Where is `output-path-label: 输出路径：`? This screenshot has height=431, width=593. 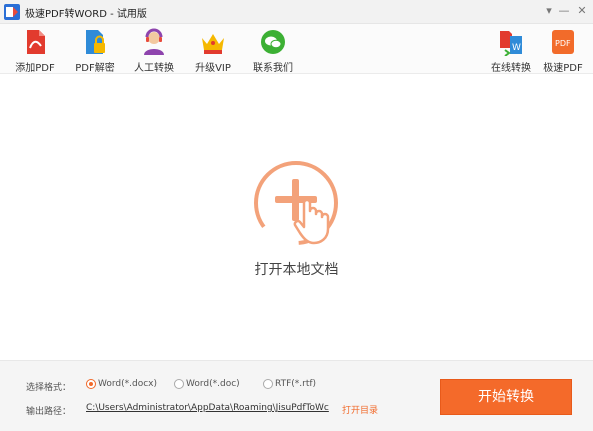
output-path-label: 输出路径： is located at coordinates (49, 412).